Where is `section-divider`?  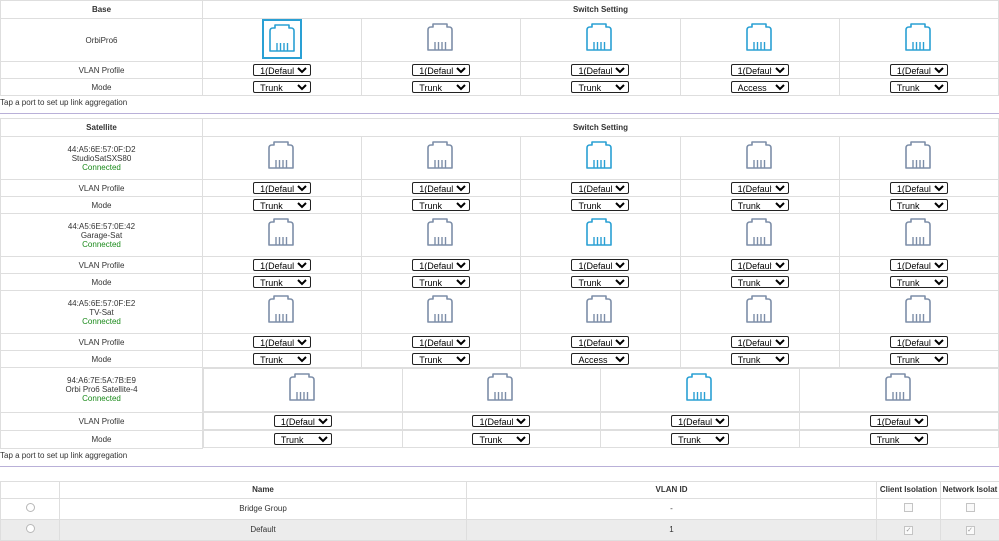
section-divider is located at coordinates (499, 468).